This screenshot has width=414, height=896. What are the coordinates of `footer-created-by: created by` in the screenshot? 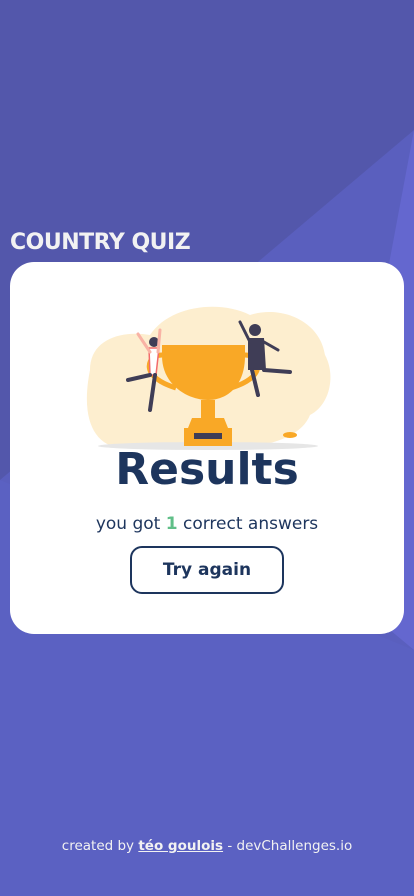 It's located at (100, 846).